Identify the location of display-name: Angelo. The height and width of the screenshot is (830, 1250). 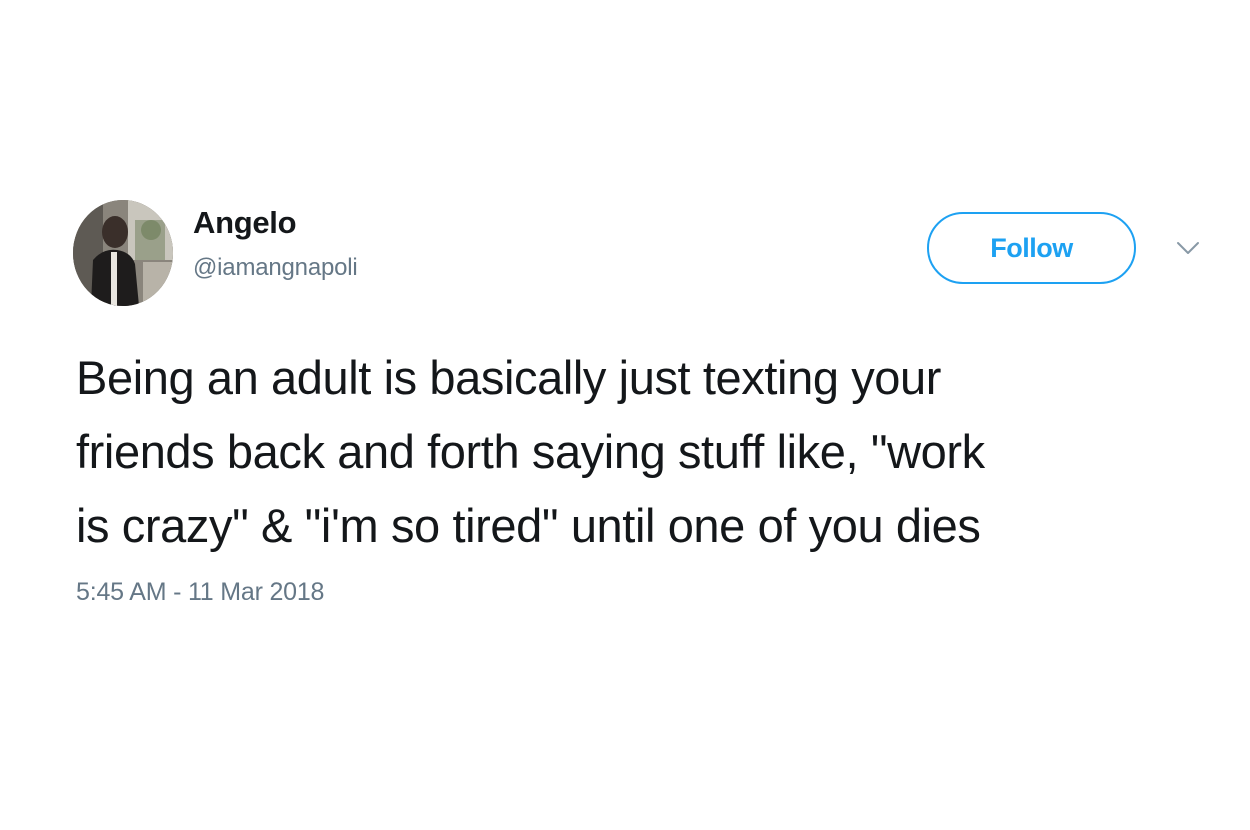
(245, 222).